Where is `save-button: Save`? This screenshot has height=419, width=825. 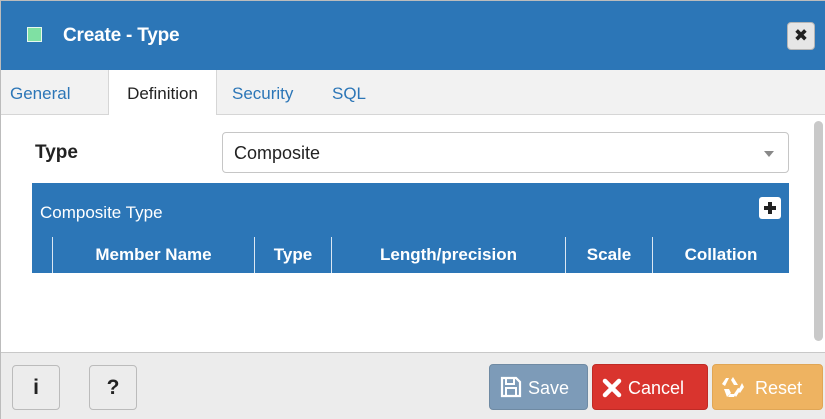
save-button: Save is located at coordinates (538, 387).